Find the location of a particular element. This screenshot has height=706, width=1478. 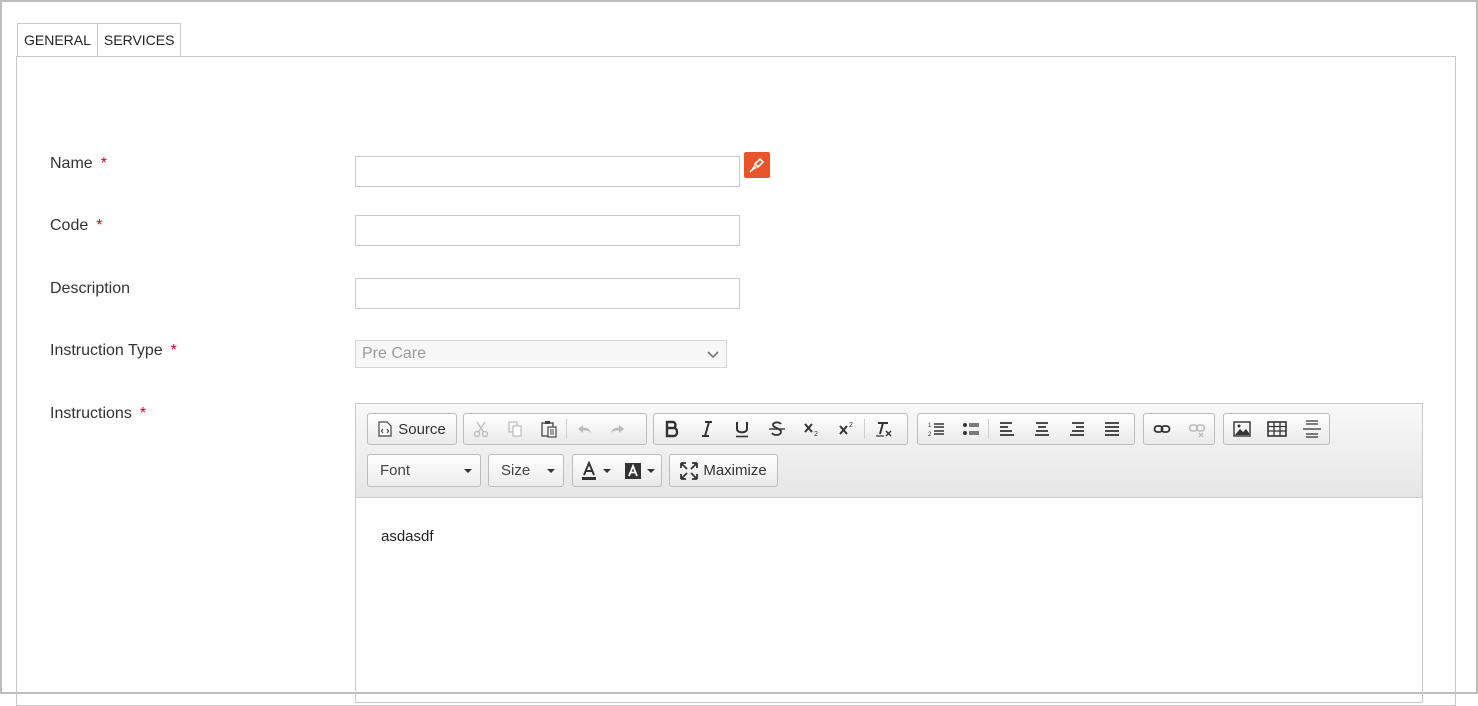

source-group: Source is located at coordinates (412, 429).